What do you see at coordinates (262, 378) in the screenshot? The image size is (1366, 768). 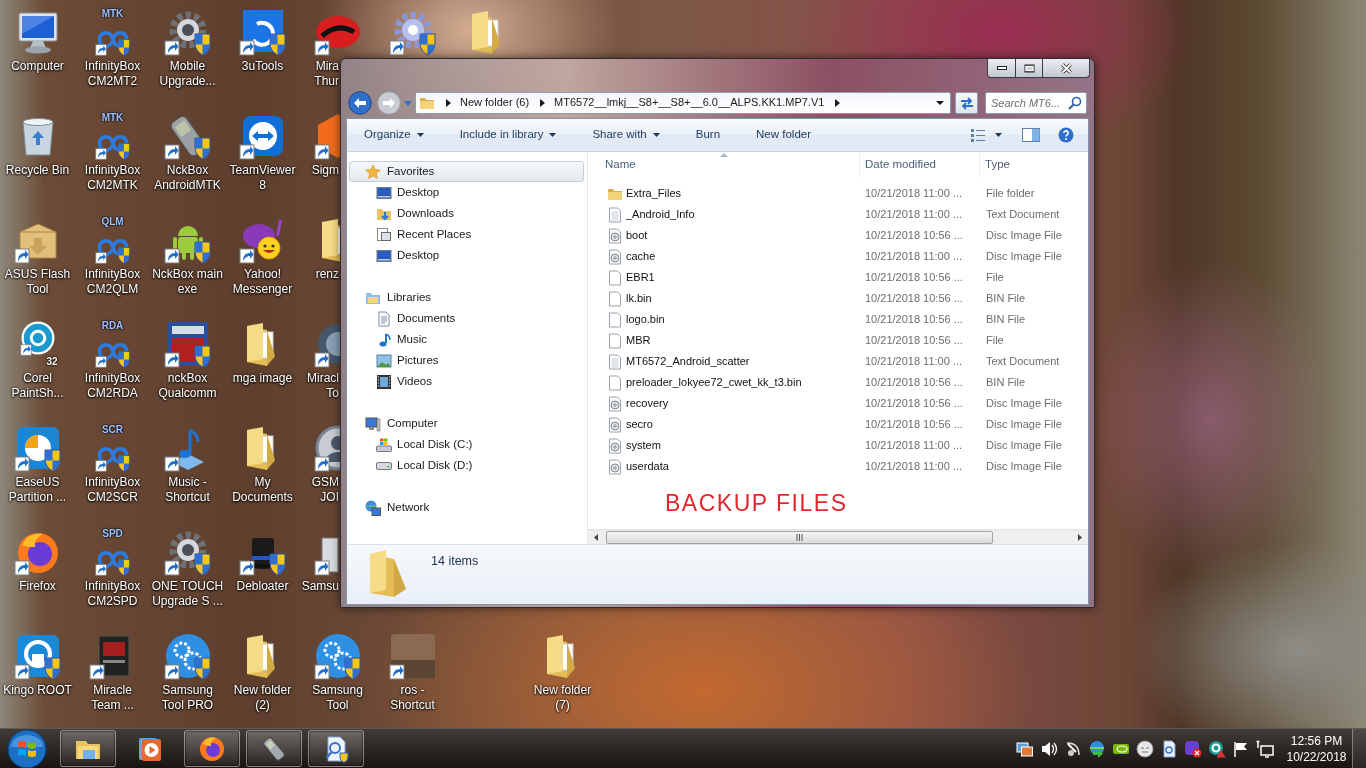 I see `desktop-icon-label: mga image` at bounding box center [262, 378].